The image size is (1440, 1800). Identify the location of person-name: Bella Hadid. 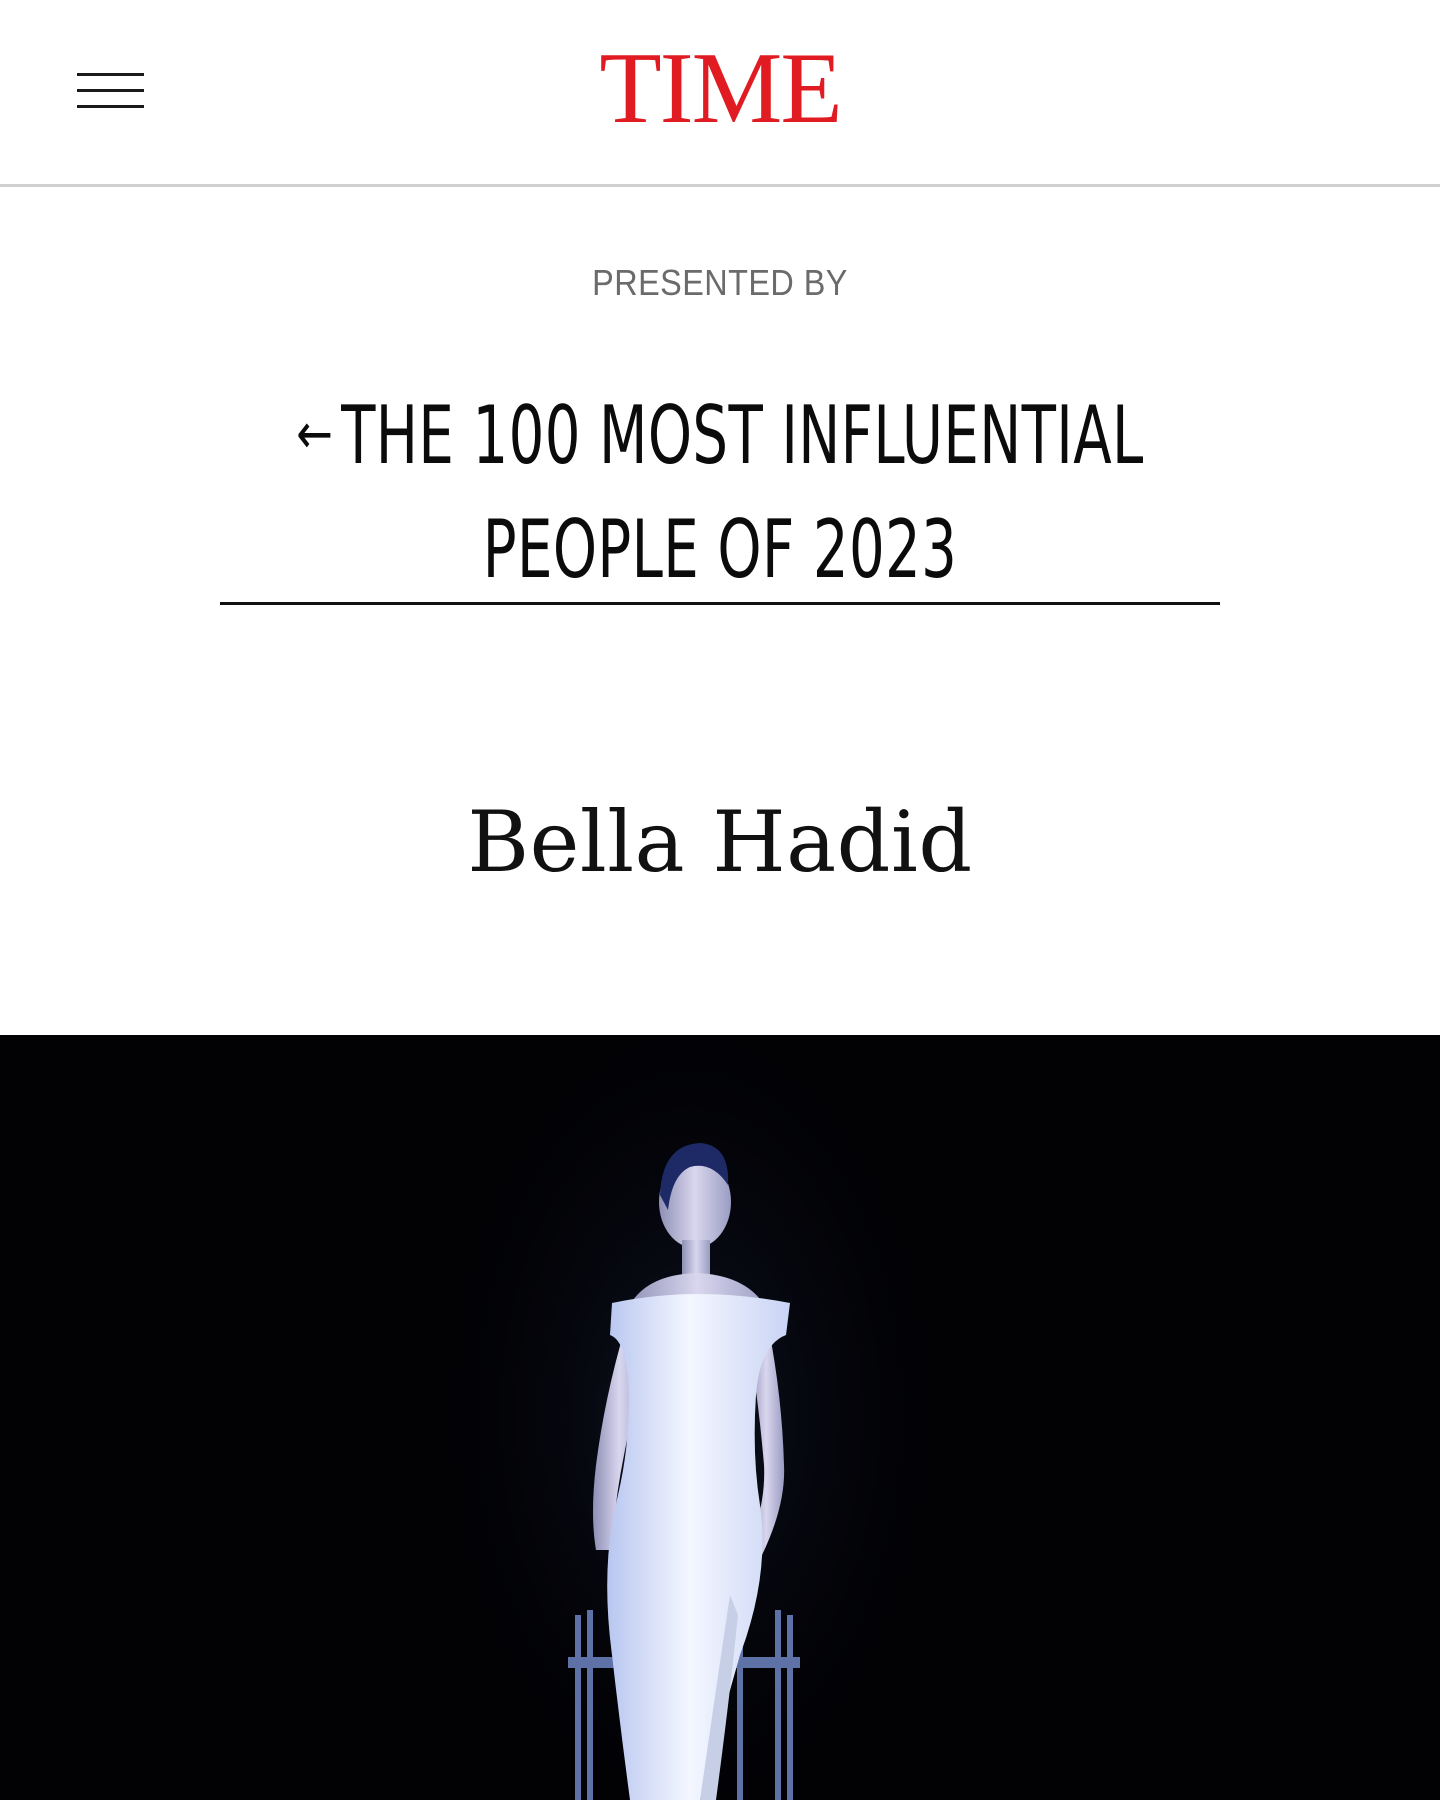
(720, 842).